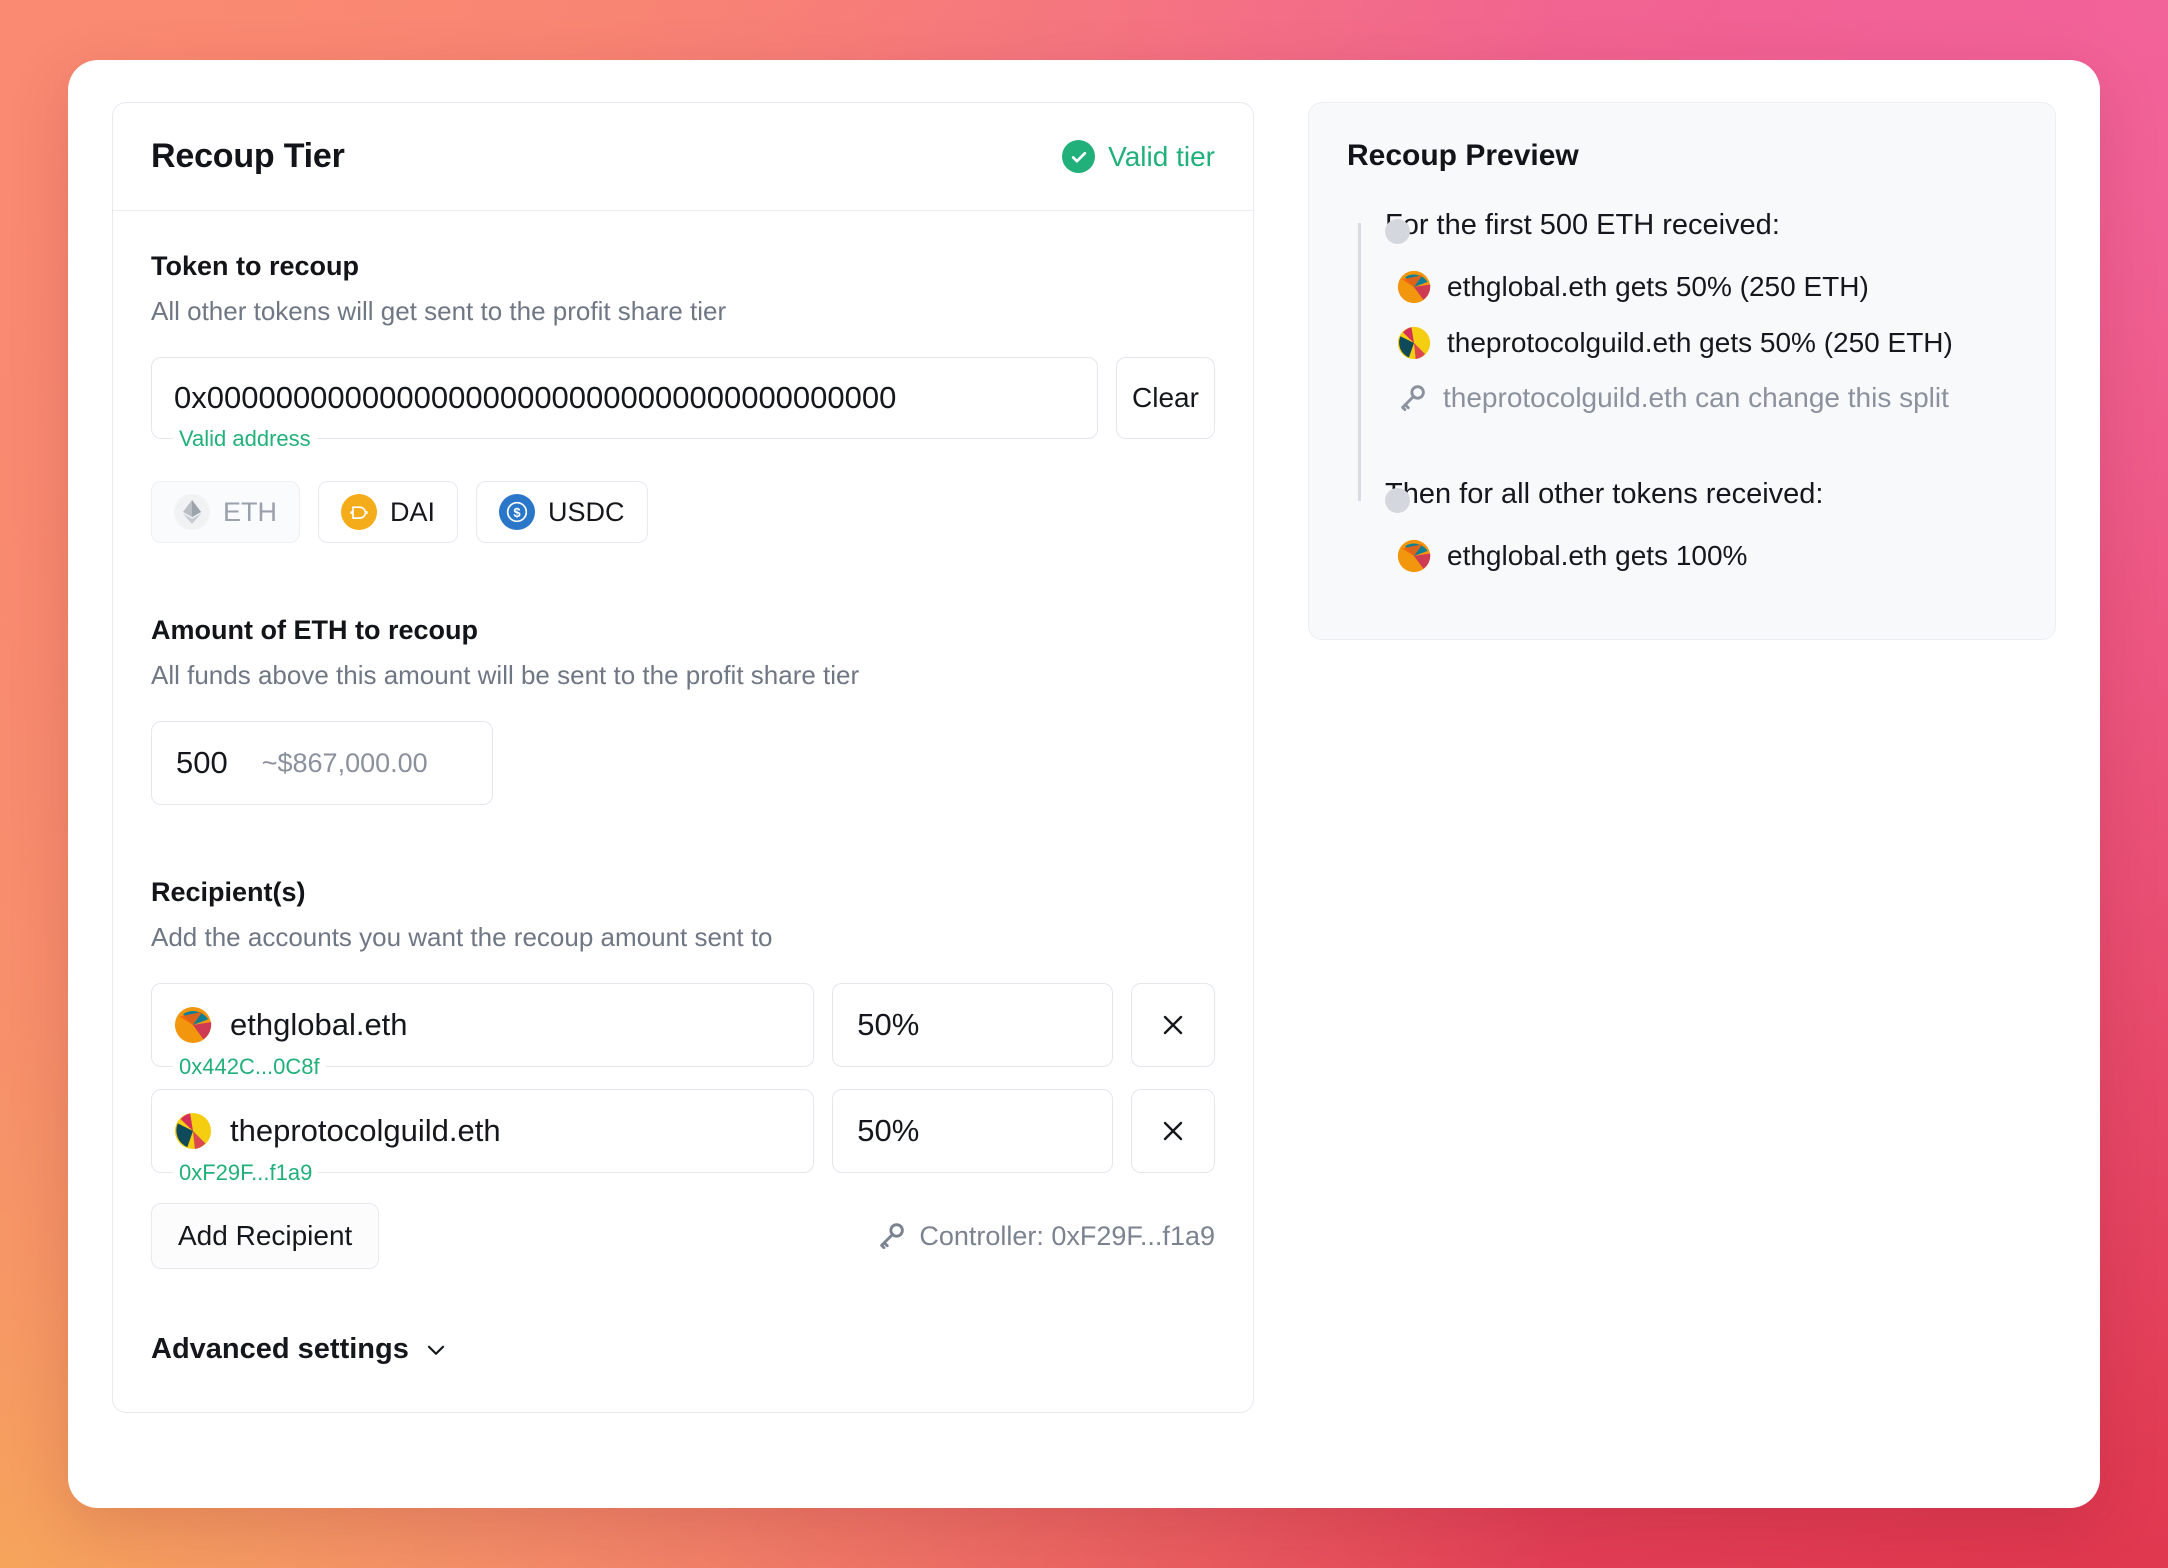 This screenshot has height=1568, width=2168. What do you see at coordinates (249, 1067) in the screenshot?
I see `recipient-address-label: 0x442C...0C8f` at bounding box center [249, 1067].